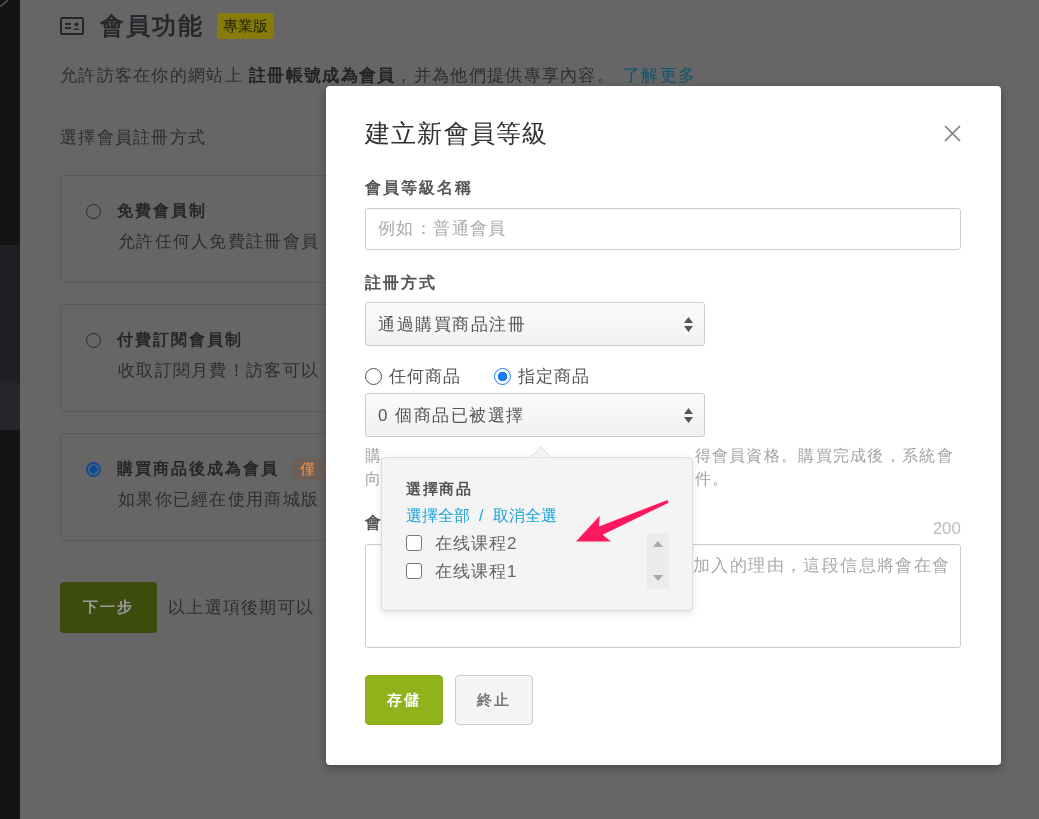 The image size is (1039, 819). Describe the element at coordinates (219, 242) in the screenshot. I see `option-description: 允許任何人免費註冊會員` at that location.